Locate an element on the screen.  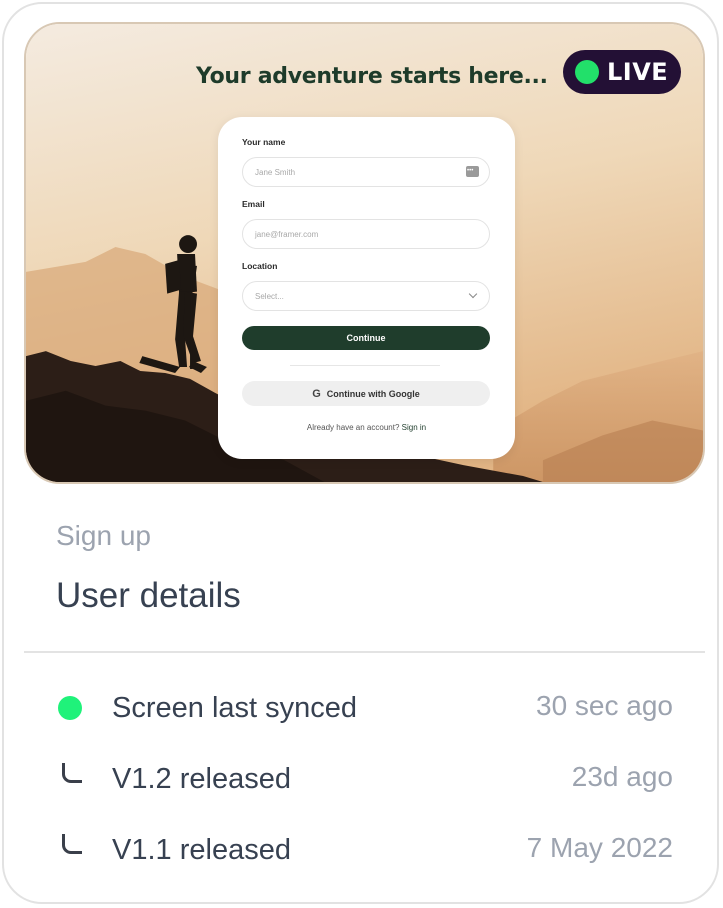
activity-label: V1.2 released is located at coordinates (201, 779).